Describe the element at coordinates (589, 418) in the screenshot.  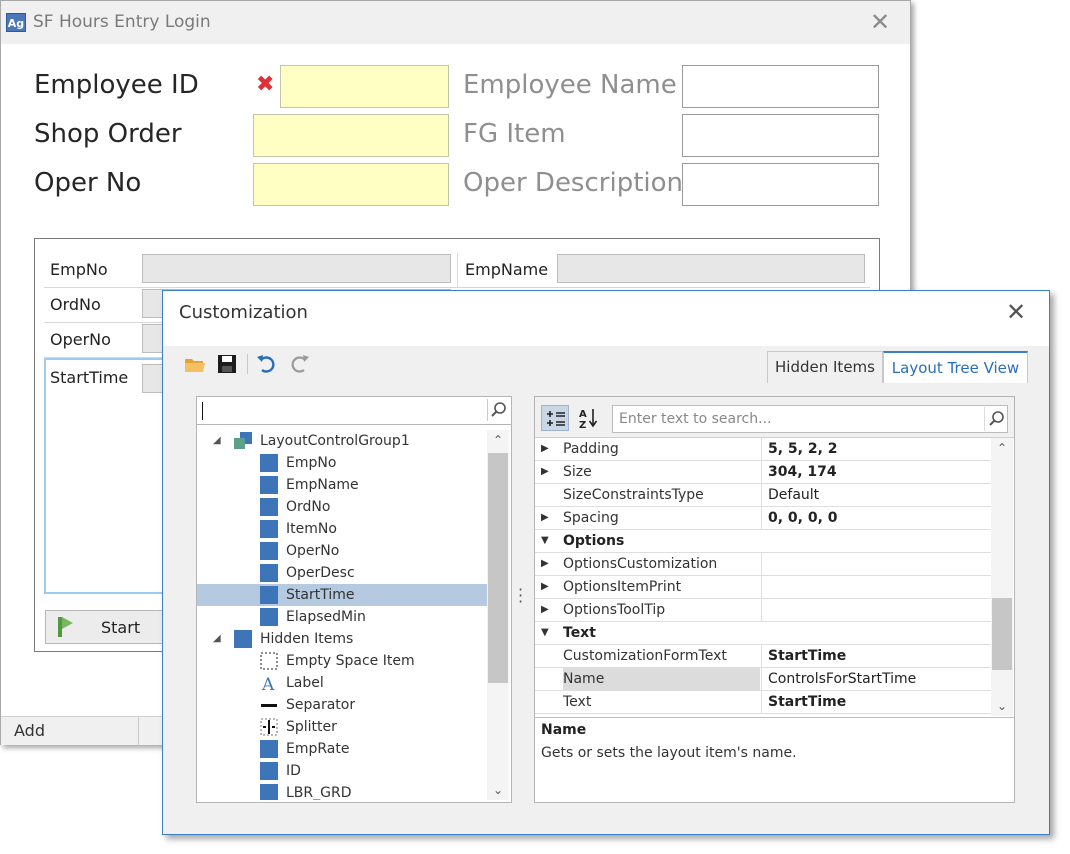
I see `alphabetical-sort-icon: AZ` at that location.